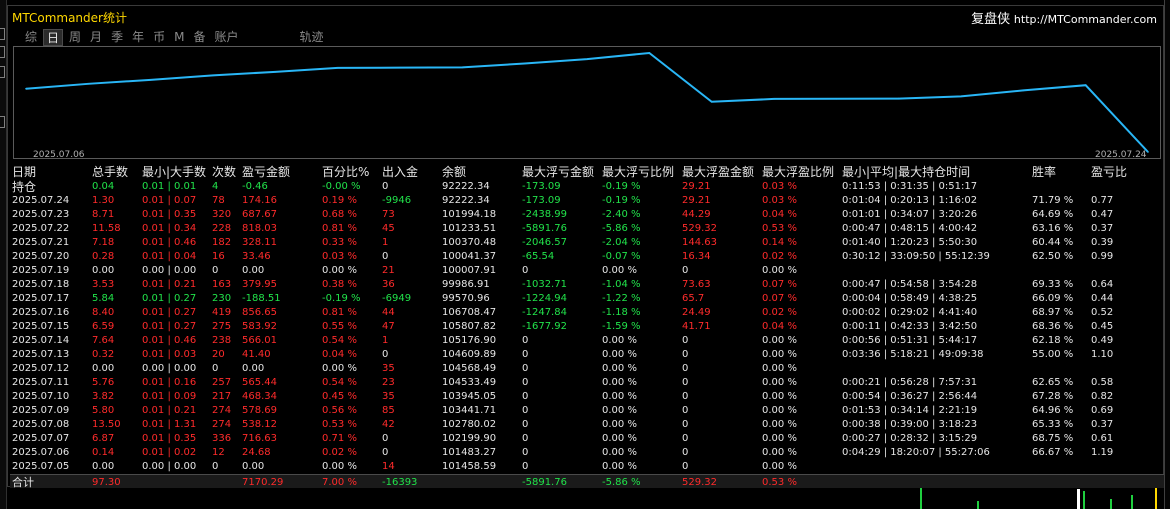 The width and height of the screenshot is (1170, 509). What do you see at coordinates (685, 396) in the screenshot?
I see `cell-max-fp: 0` at bounding box center [685, 396].